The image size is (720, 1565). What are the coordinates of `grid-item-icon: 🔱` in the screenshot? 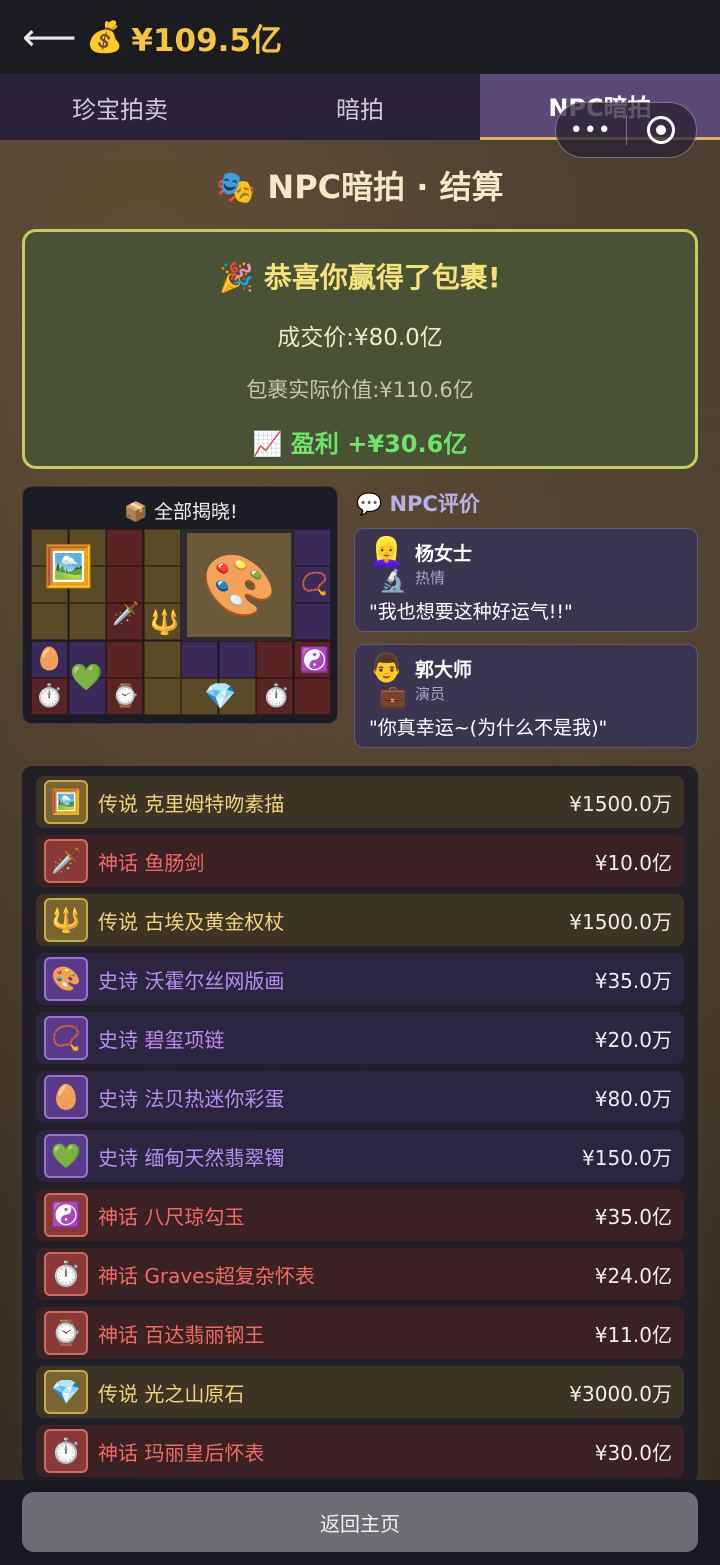 It's located at (164, 621).